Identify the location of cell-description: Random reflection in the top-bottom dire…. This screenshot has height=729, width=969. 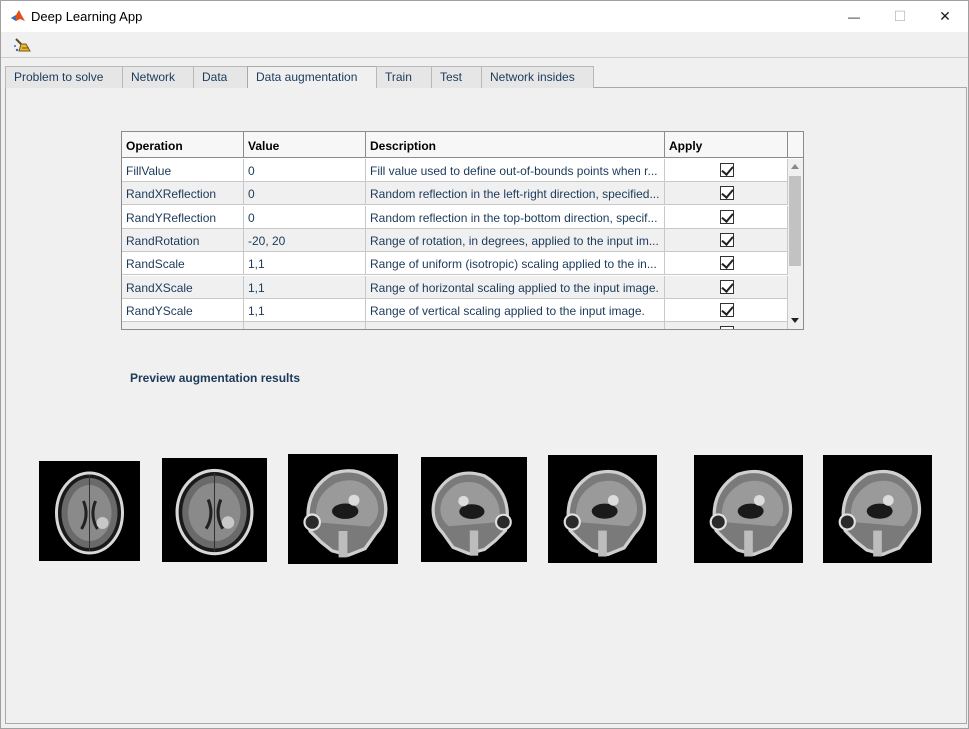
(515, 217).